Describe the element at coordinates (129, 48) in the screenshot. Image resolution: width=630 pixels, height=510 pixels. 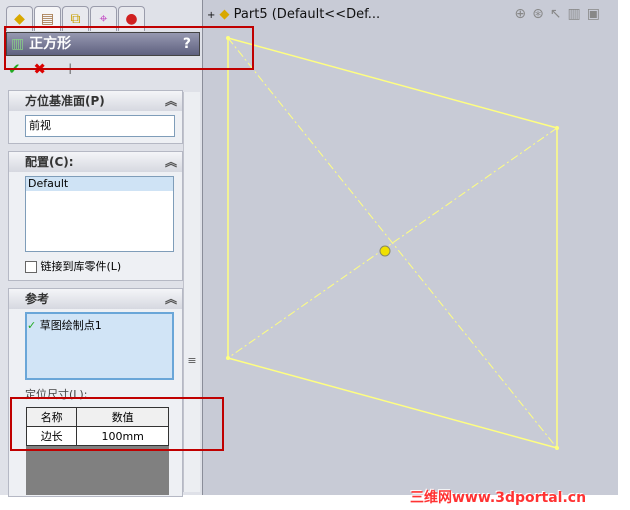
I see `highlight-box-title` at that location.